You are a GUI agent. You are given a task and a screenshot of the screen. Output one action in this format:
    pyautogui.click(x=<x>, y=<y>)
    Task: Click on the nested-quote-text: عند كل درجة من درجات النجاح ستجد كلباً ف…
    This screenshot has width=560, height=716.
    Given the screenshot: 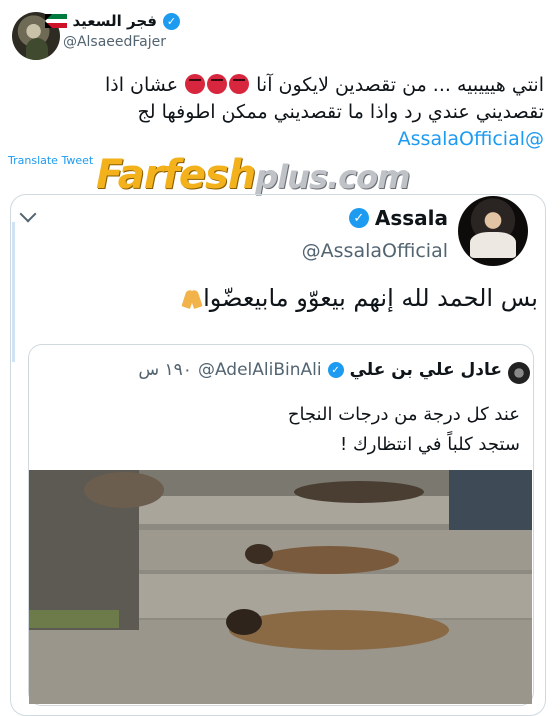 What is the action you would take?
    pyautogui.click(x=295, y=430)
    